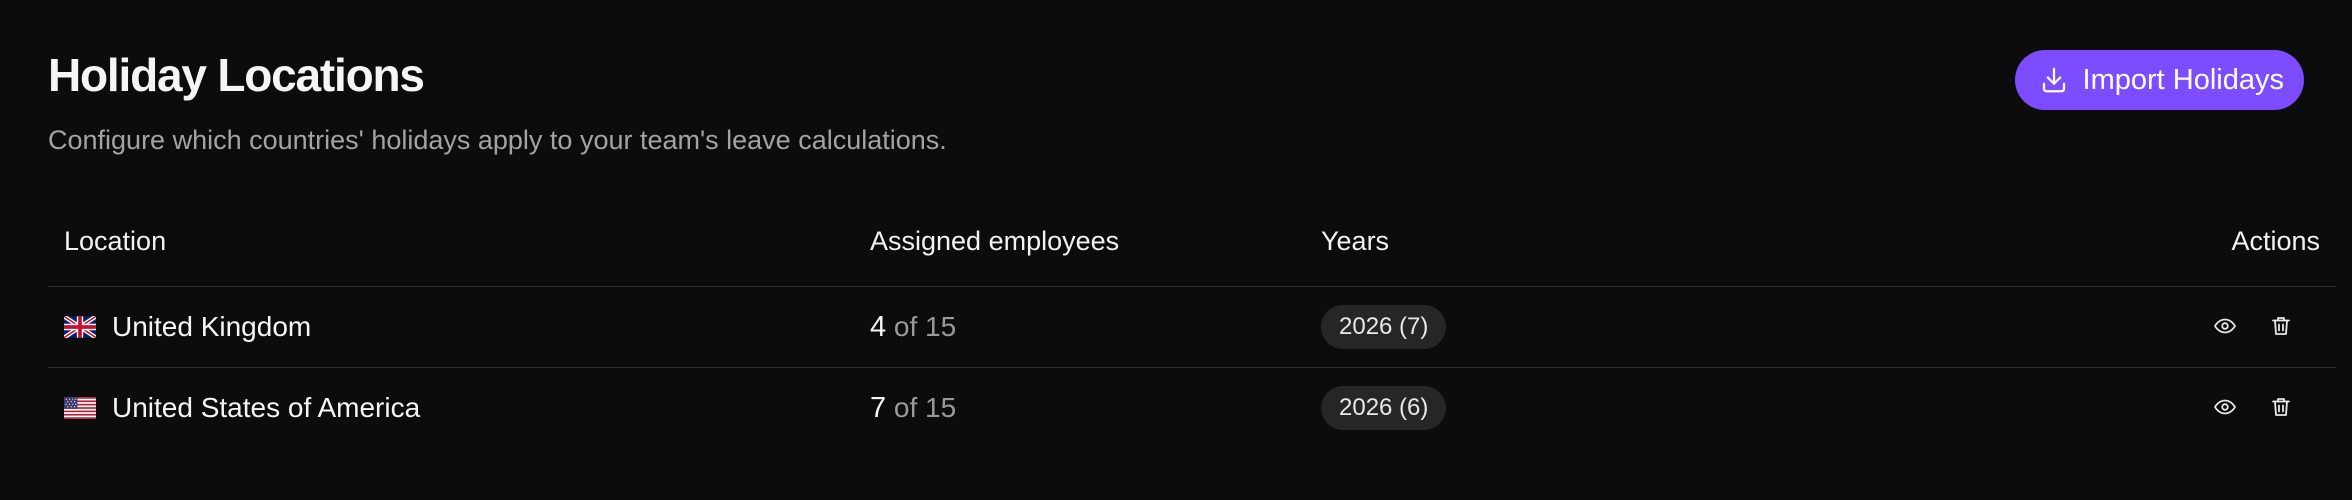  Describe the element at coordinates (2054, 80) in the screenshot. I see `download-icon` at that location.